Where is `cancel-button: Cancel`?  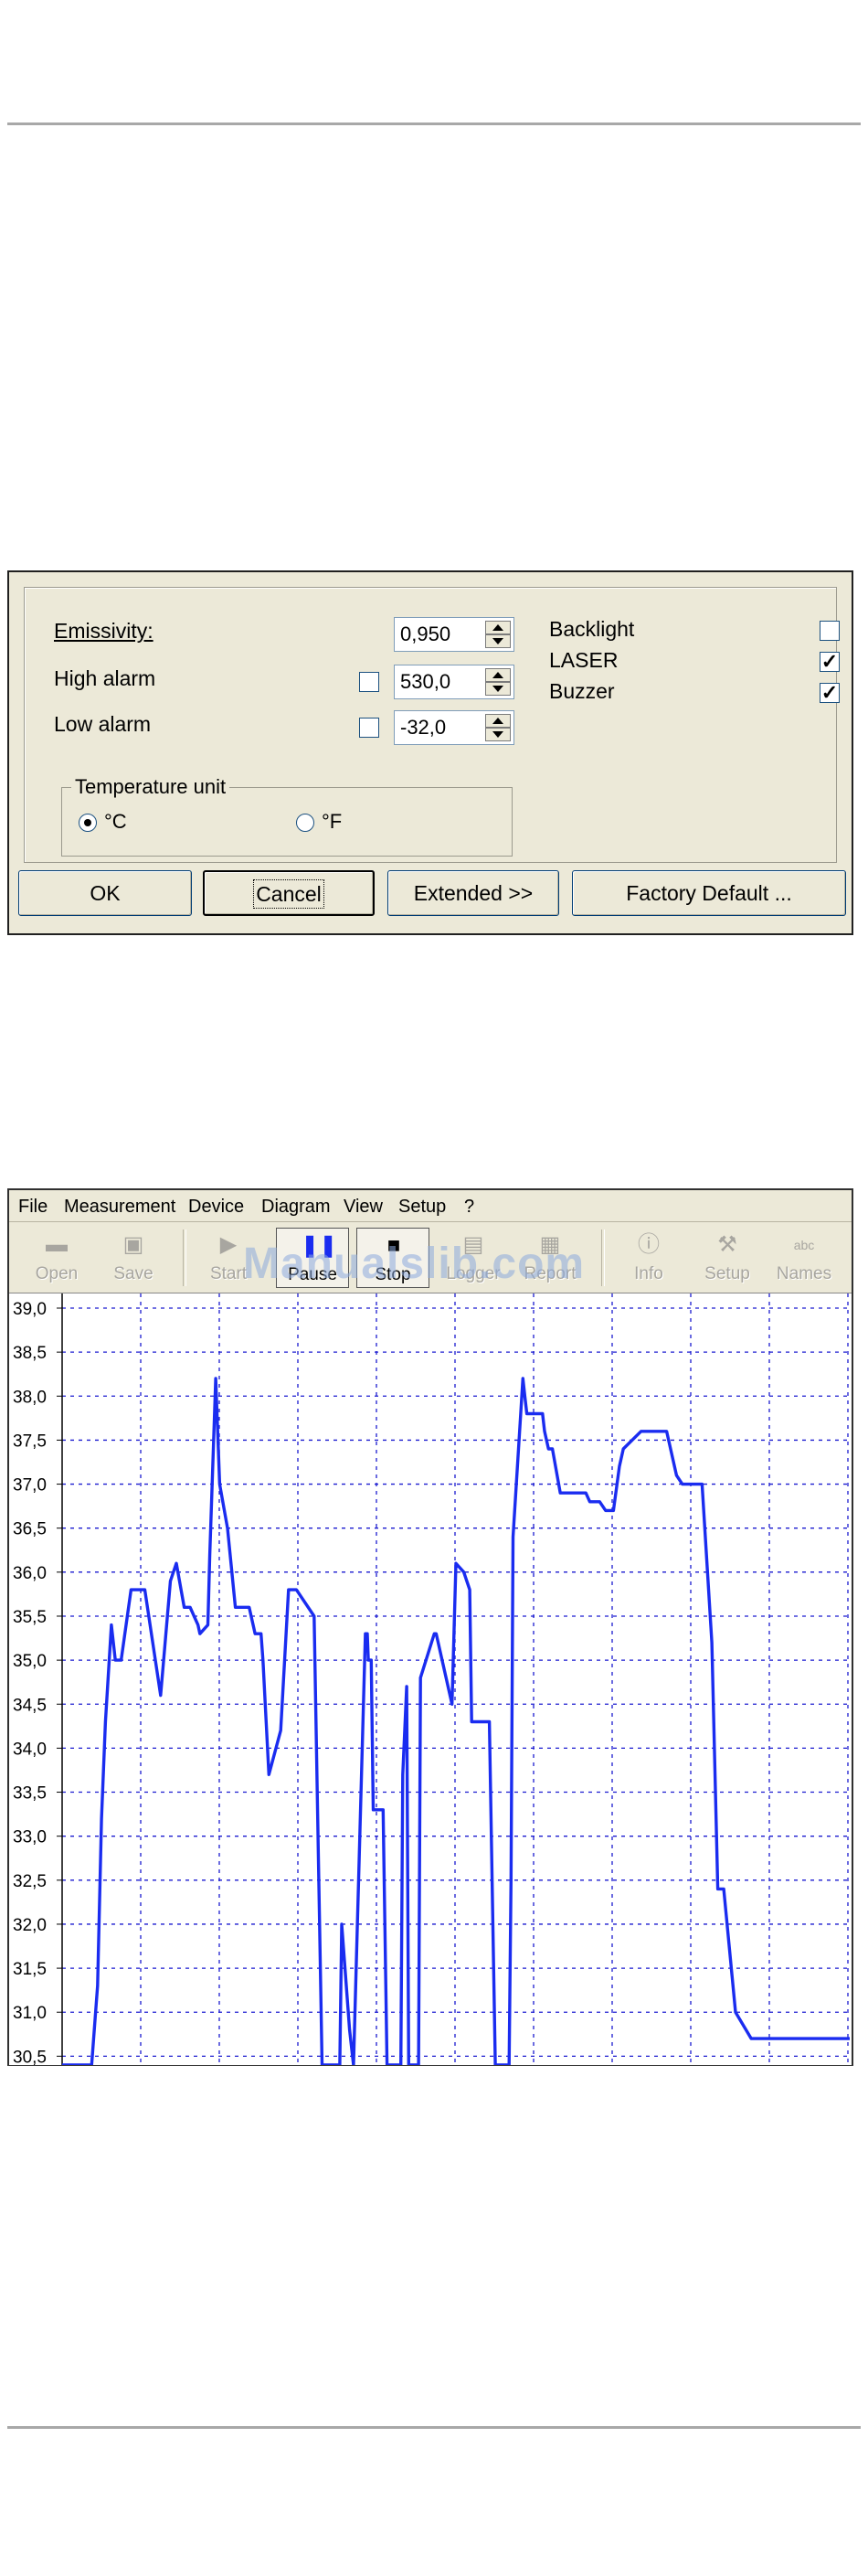 cancel-button: Cancel is located at coordinates (289, 893).